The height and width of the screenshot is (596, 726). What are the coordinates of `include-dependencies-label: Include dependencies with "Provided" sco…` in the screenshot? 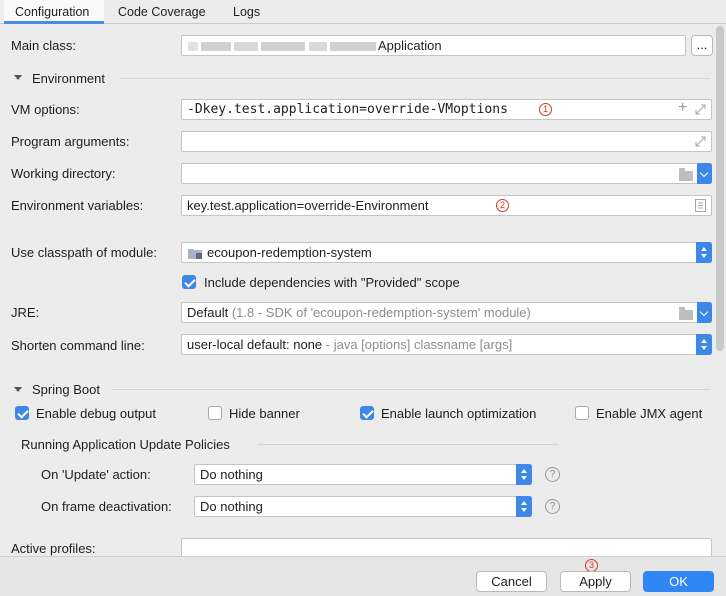 It's located at (332, 282).